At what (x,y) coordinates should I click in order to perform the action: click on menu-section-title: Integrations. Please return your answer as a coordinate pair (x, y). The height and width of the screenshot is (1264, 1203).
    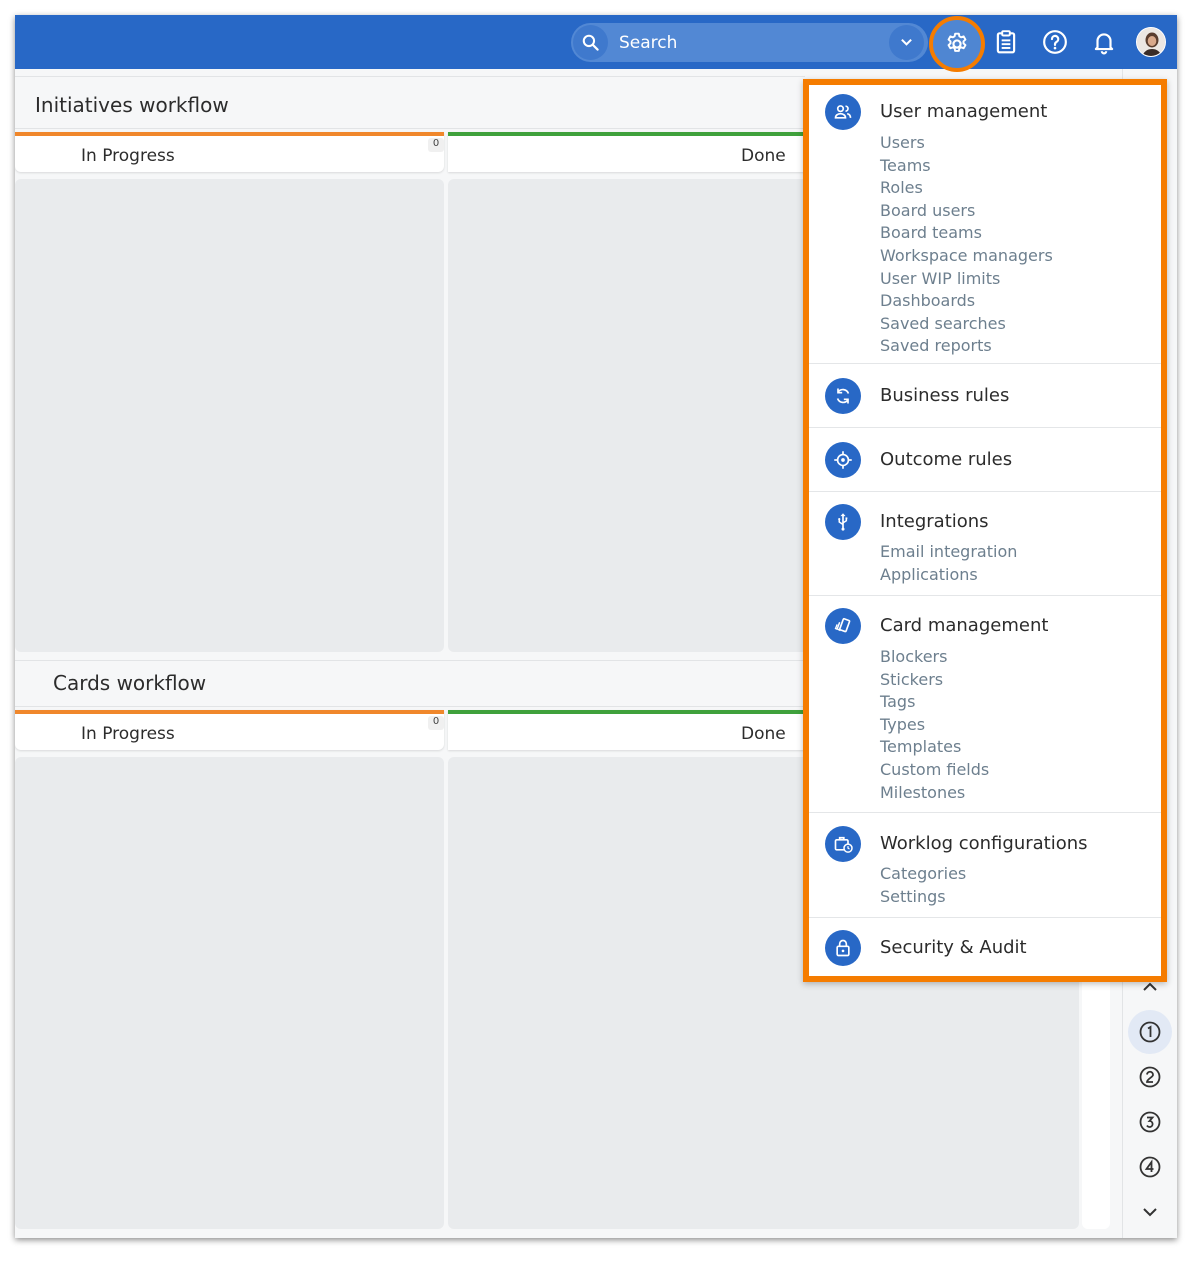
    Looking at the image, I should click on (934, 521).